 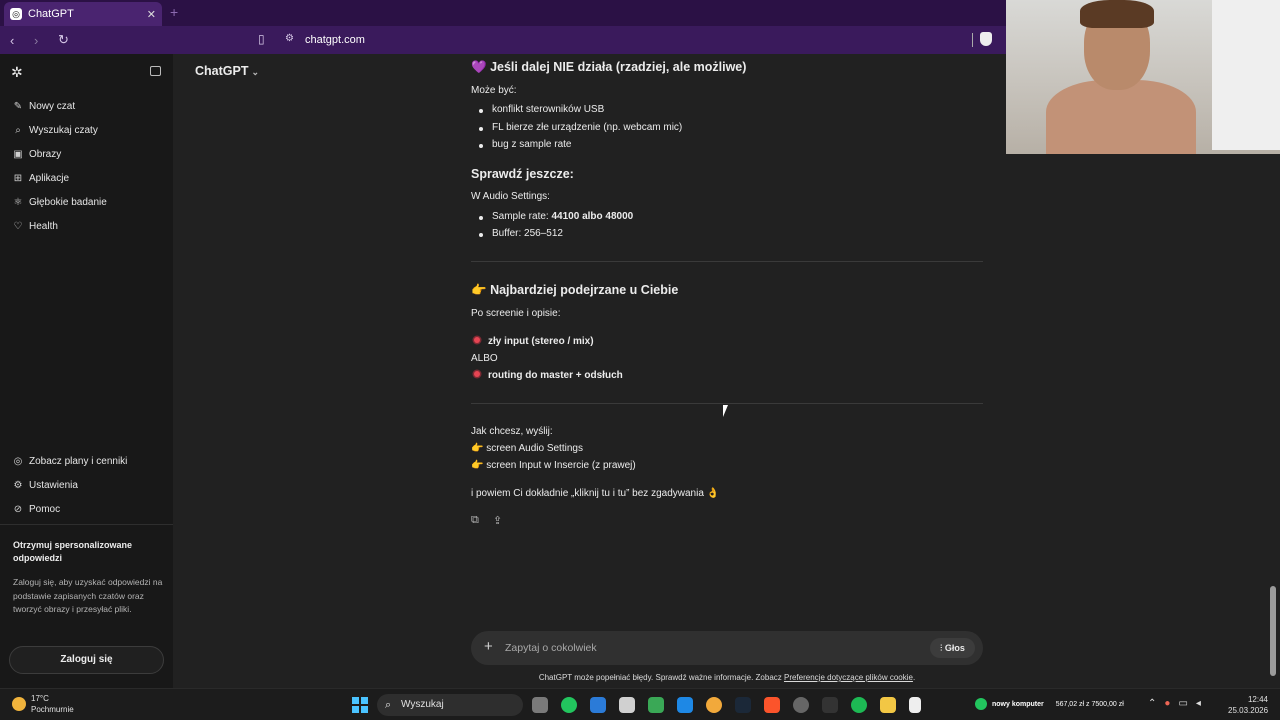 I want to click on system-tray: ⌃●▭◂, so click(x=1178, y=703).